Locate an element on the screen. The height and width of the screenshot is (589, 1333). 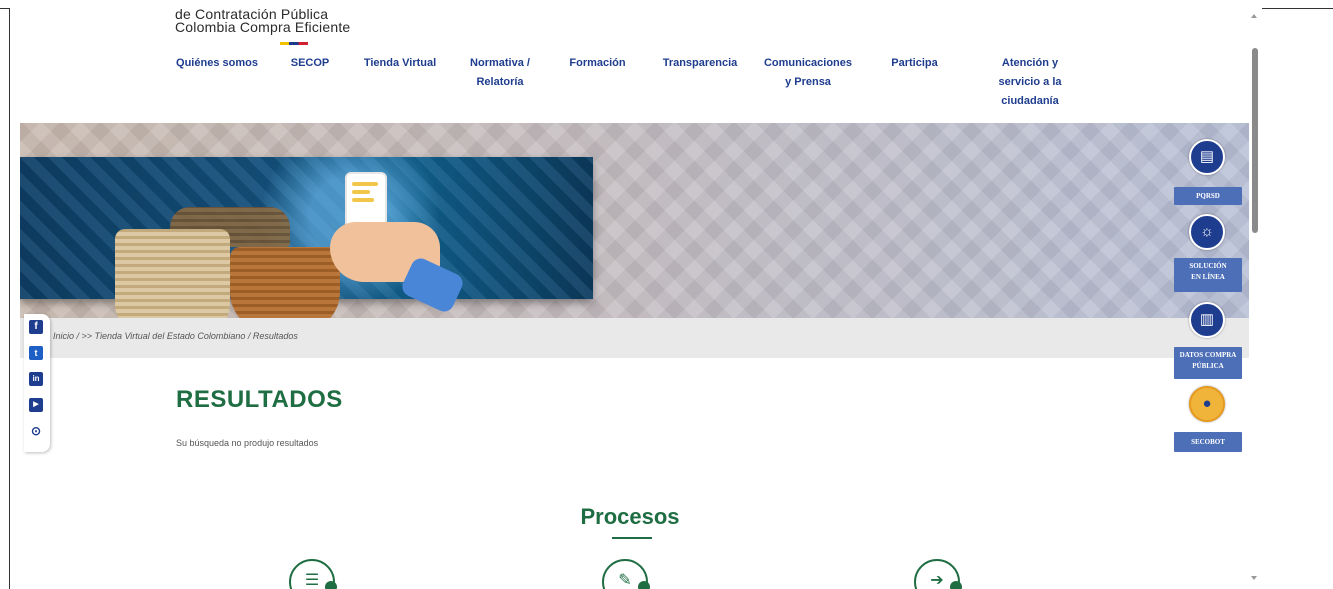
nav-label: Atención y servicio a la ciudadanía is located at coordinates (1030, 82).